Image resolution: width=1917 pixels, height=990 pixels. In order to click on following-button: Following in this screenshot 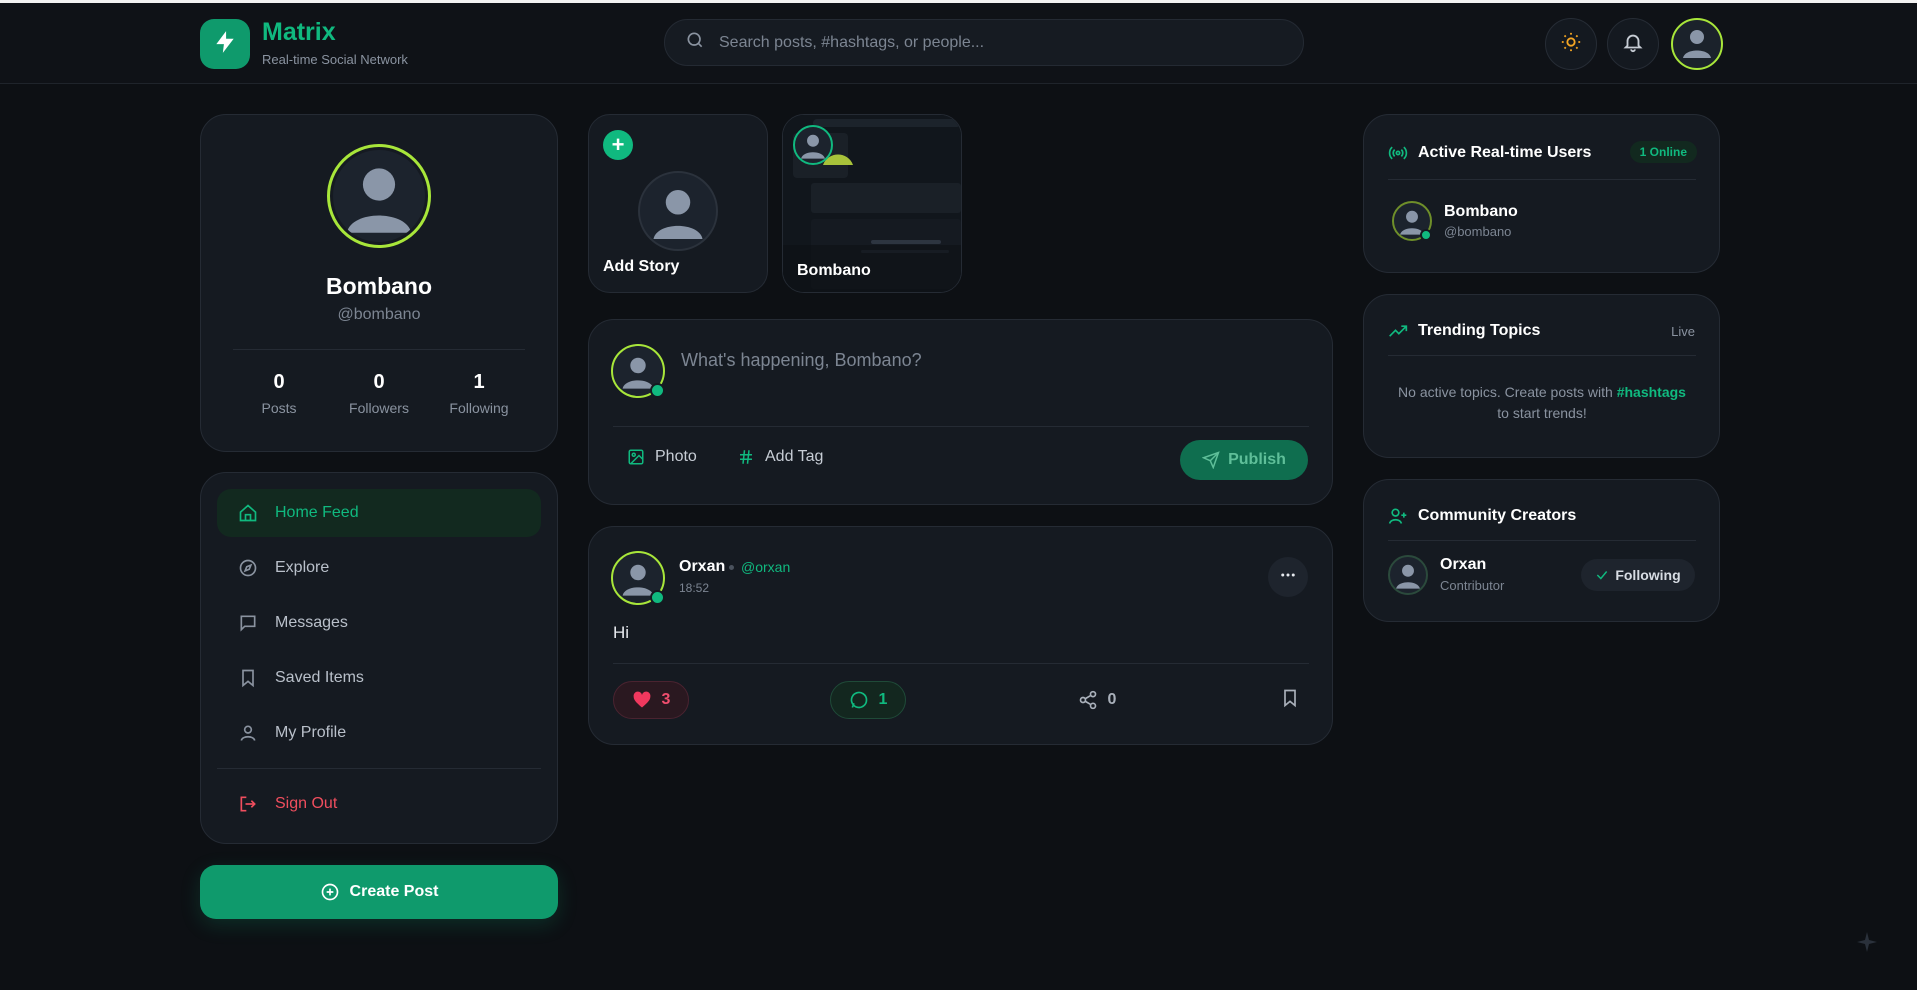, I will do `click(1638, 575)`.